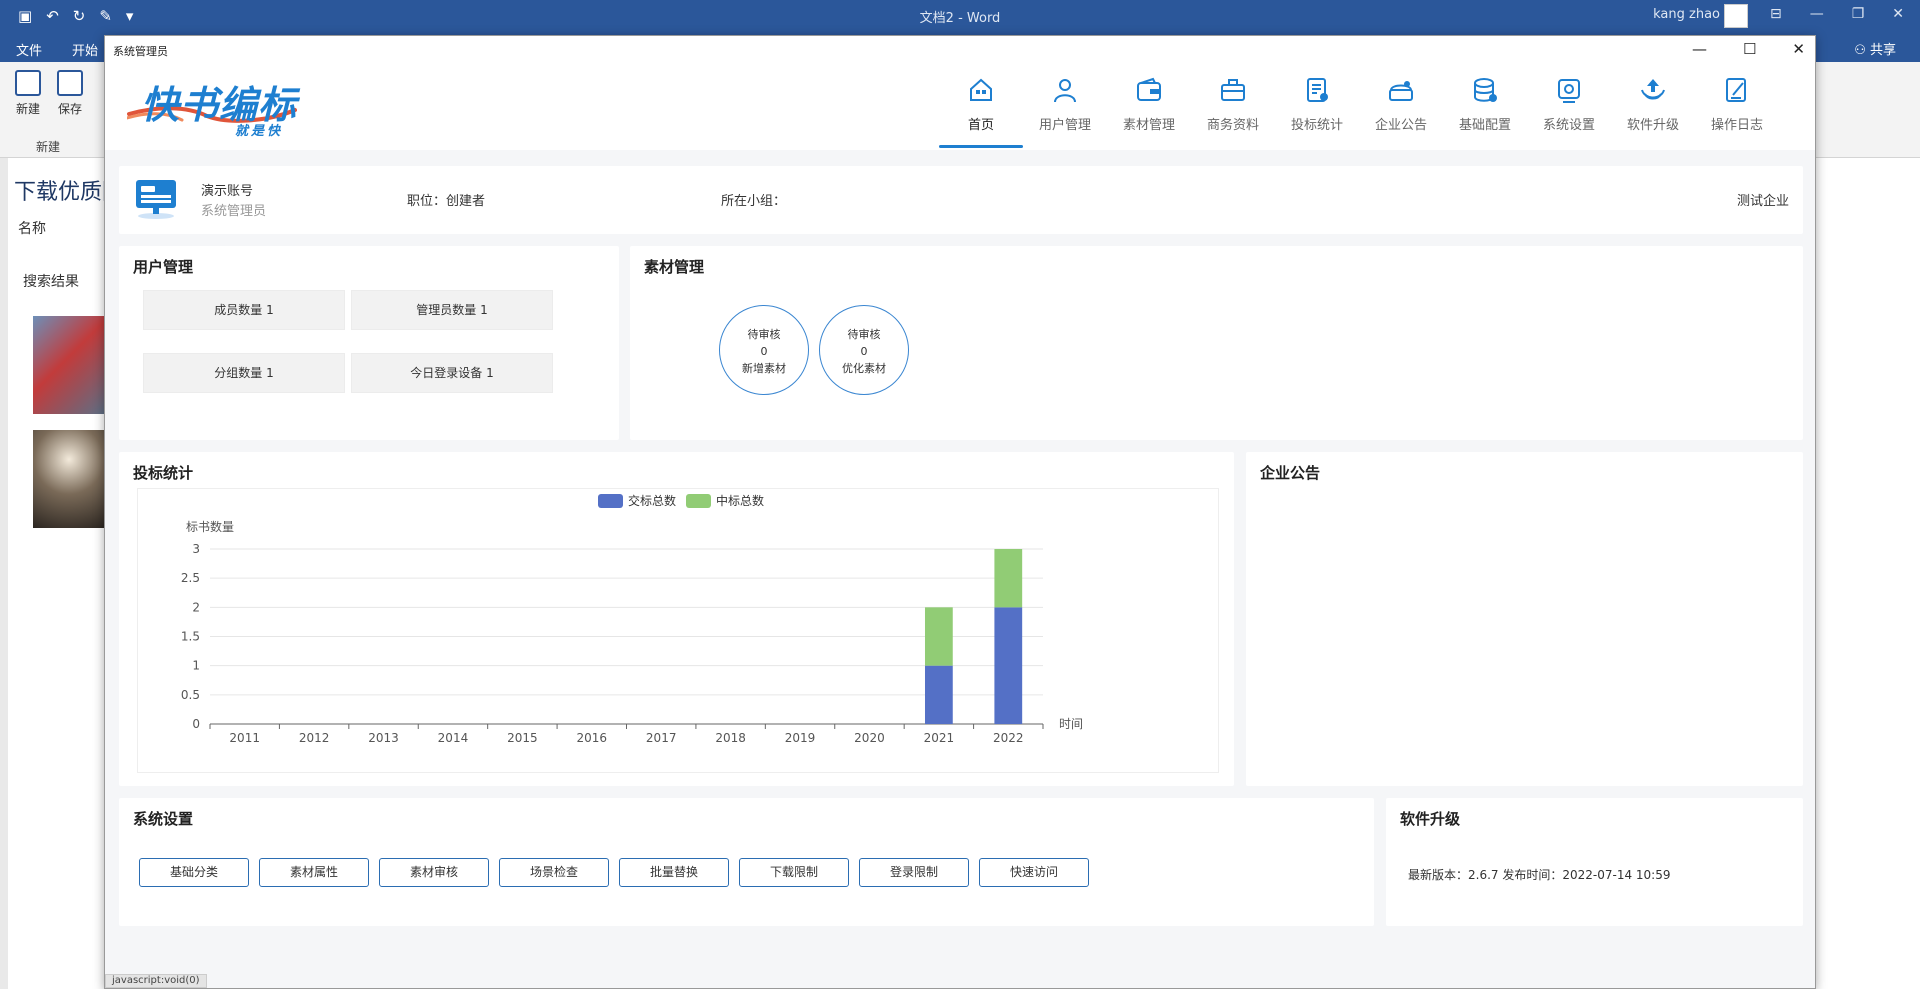 This screenshot has width=1920, height=989. What do you see at coordinates (1064, 125) in the screenshot?
I see `nav-label: 用户管理` at bounding box center [1064, 125].